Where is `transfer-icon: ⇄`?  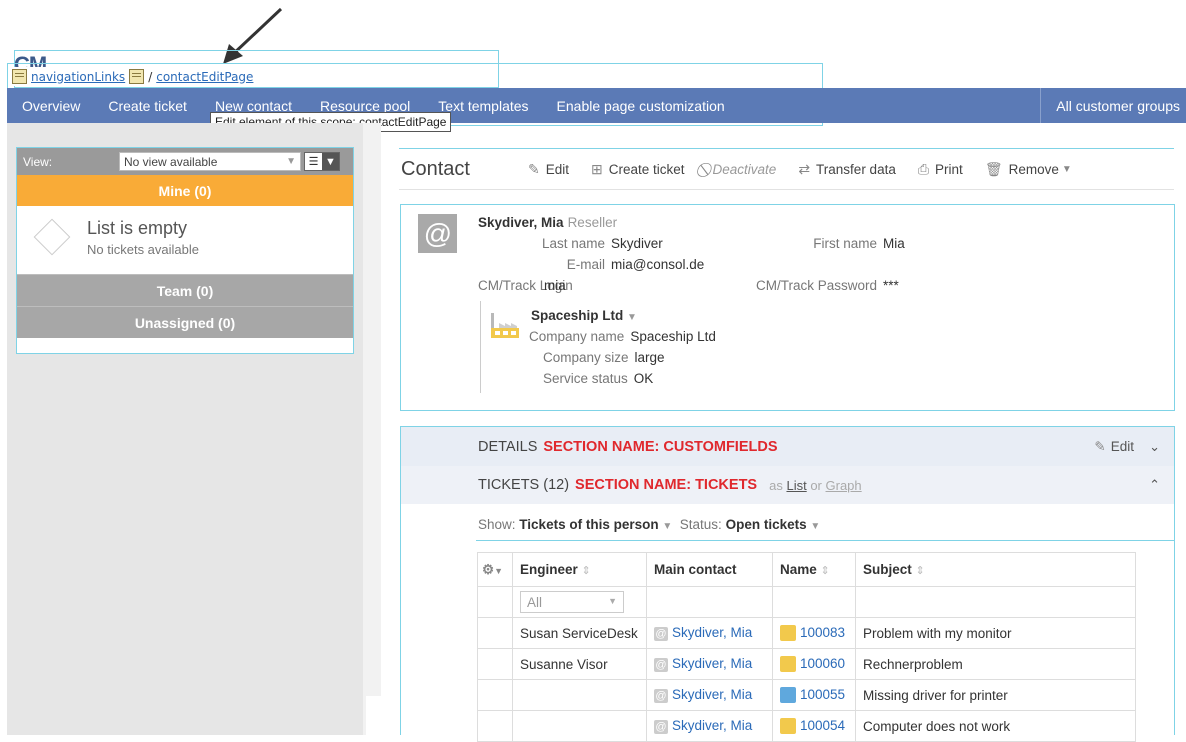 transfer-icon: ⇄ is located at coordinates (804, 168).